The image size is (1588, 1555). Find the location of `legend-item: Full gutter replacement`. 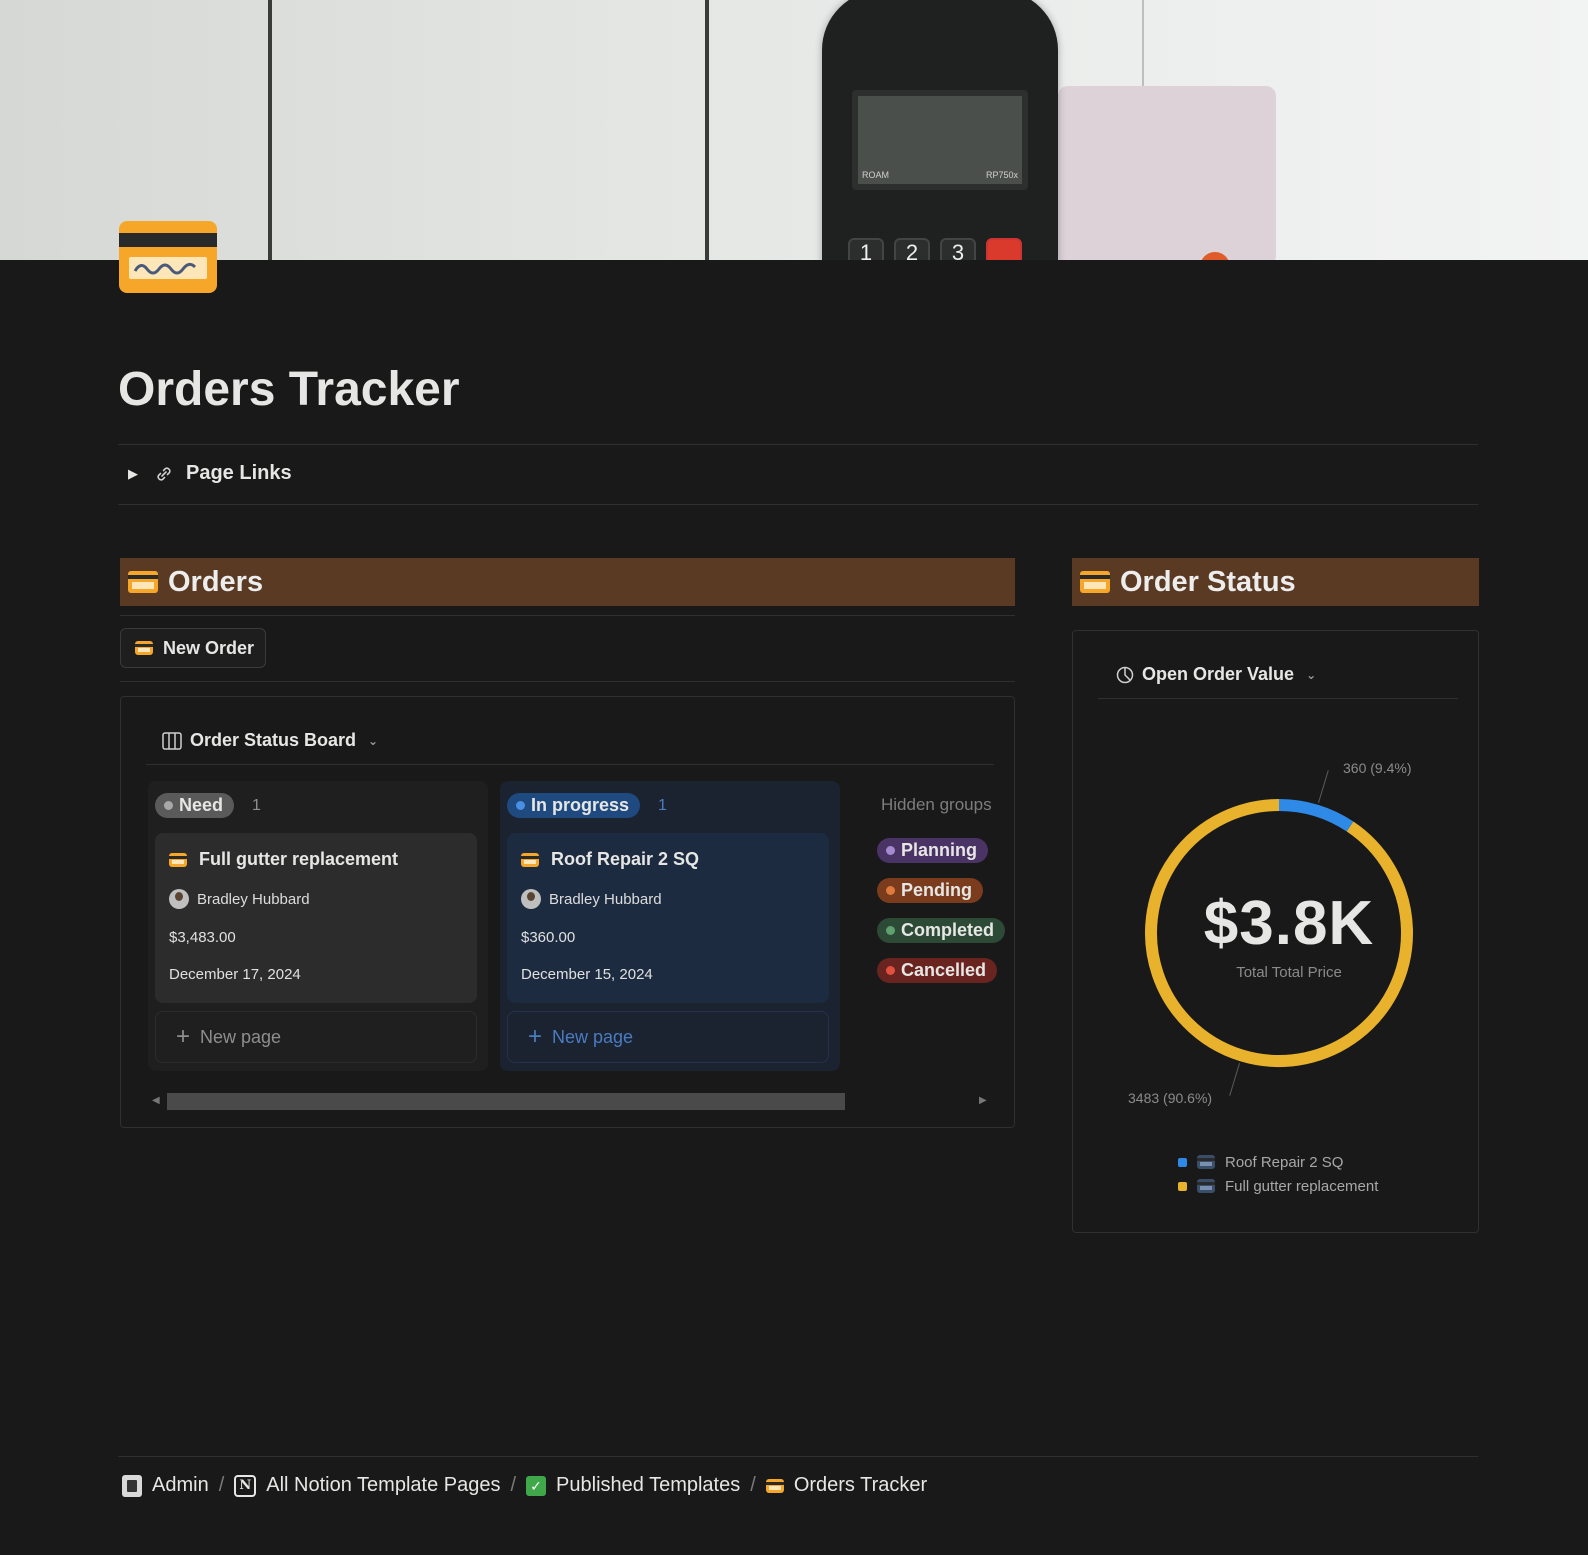

legend-item: Full gutter replacement is located at coordinates (1278, 1186).